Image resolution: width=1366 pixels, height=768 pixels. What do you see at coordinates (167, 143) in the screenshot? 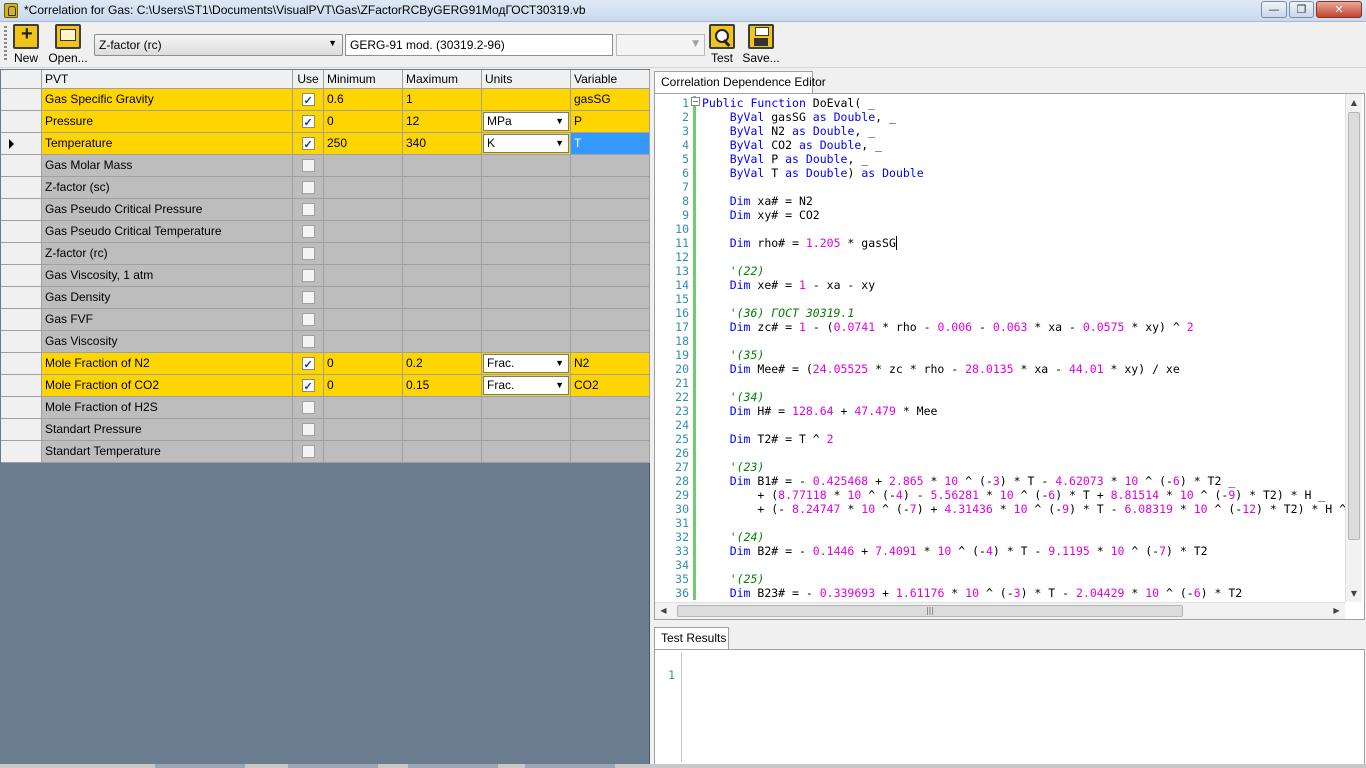
I see `pvt-name-cell: Temperature` at bounding box center [167, 143].